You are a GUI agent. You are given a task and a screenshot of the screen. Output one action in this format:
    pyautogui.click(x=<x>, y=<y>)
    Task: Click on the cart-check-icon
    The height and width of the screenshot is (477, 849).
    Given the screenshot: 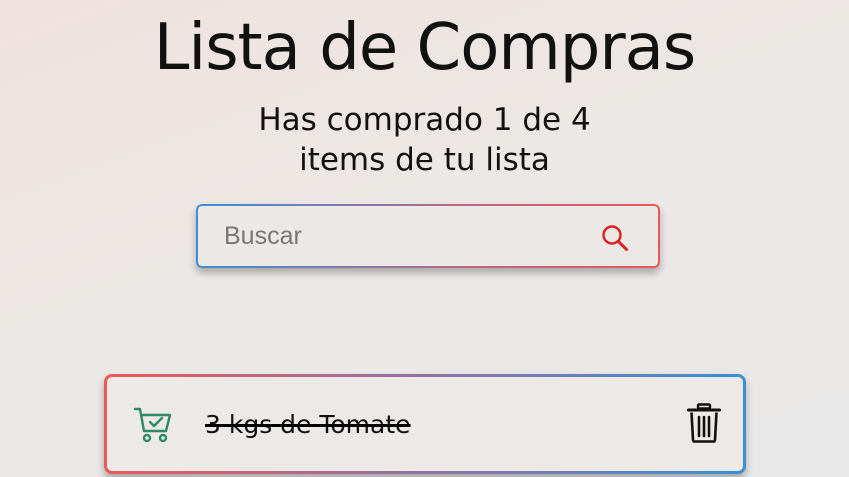 What is the action you would take?
    pyautogui.click(x=153, y=424)
    